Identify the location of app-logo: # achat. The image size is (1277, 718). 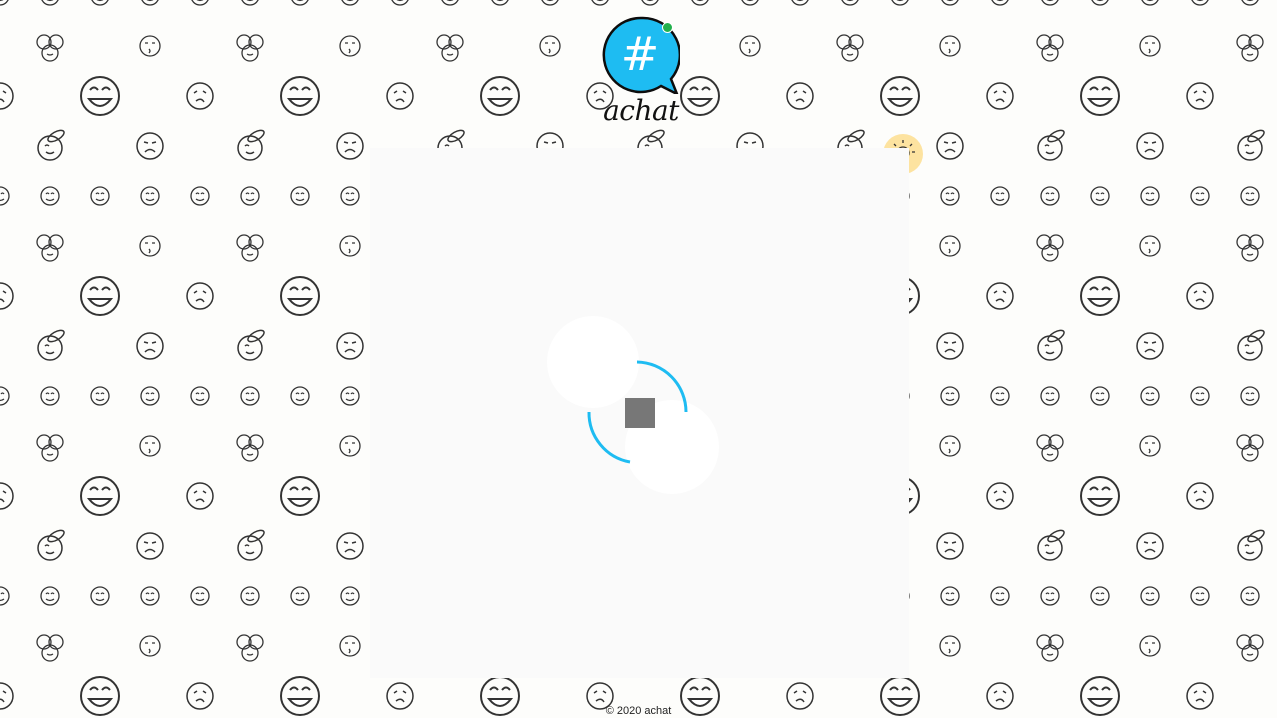
(641, 71).